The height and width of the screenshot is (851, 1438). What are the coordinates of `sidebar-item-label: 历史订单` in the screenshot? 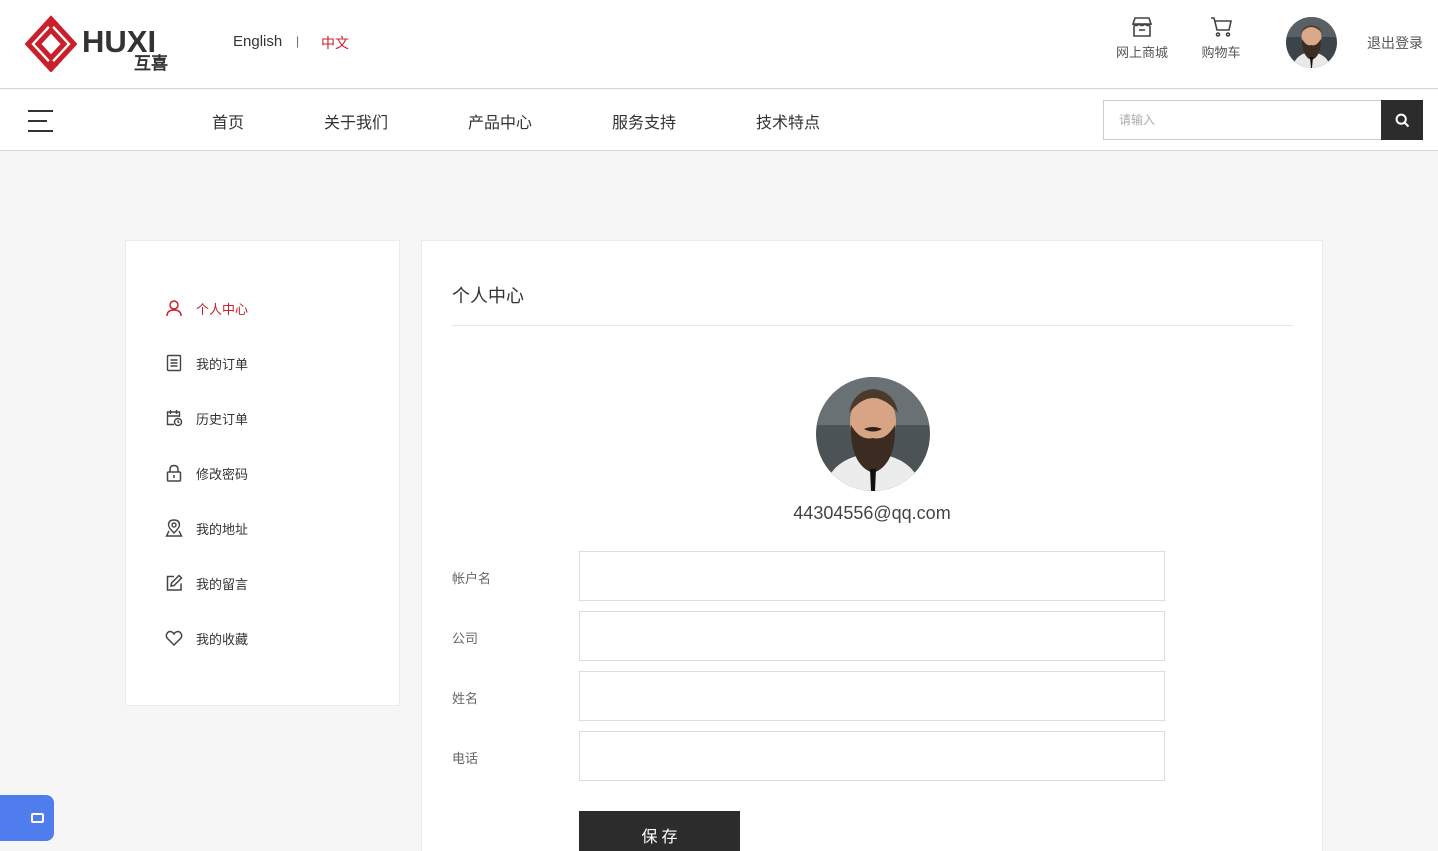 It's located at (222, 419).